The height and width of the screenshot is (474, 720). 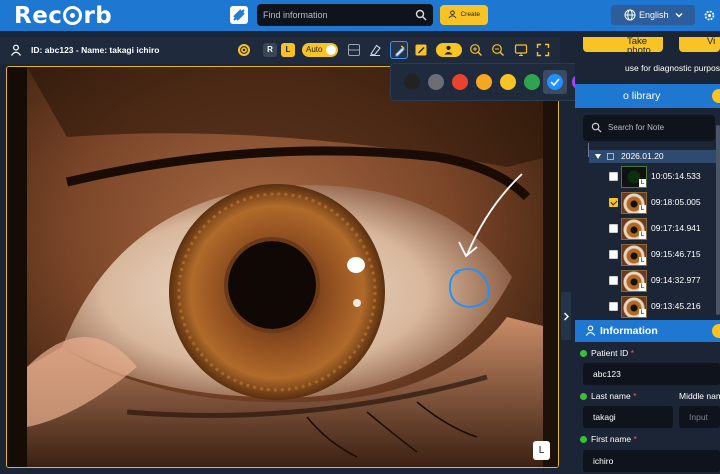 I want to click on auto-toggle: Auto, so click(x=320, y=50).